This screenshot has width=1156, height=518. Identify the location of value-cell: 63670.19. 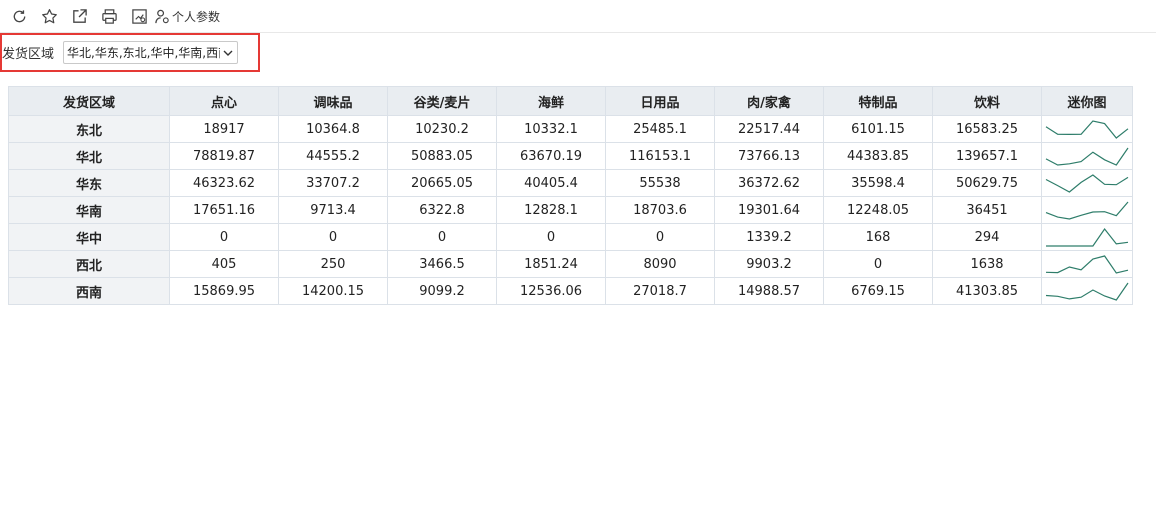
(551, 156).